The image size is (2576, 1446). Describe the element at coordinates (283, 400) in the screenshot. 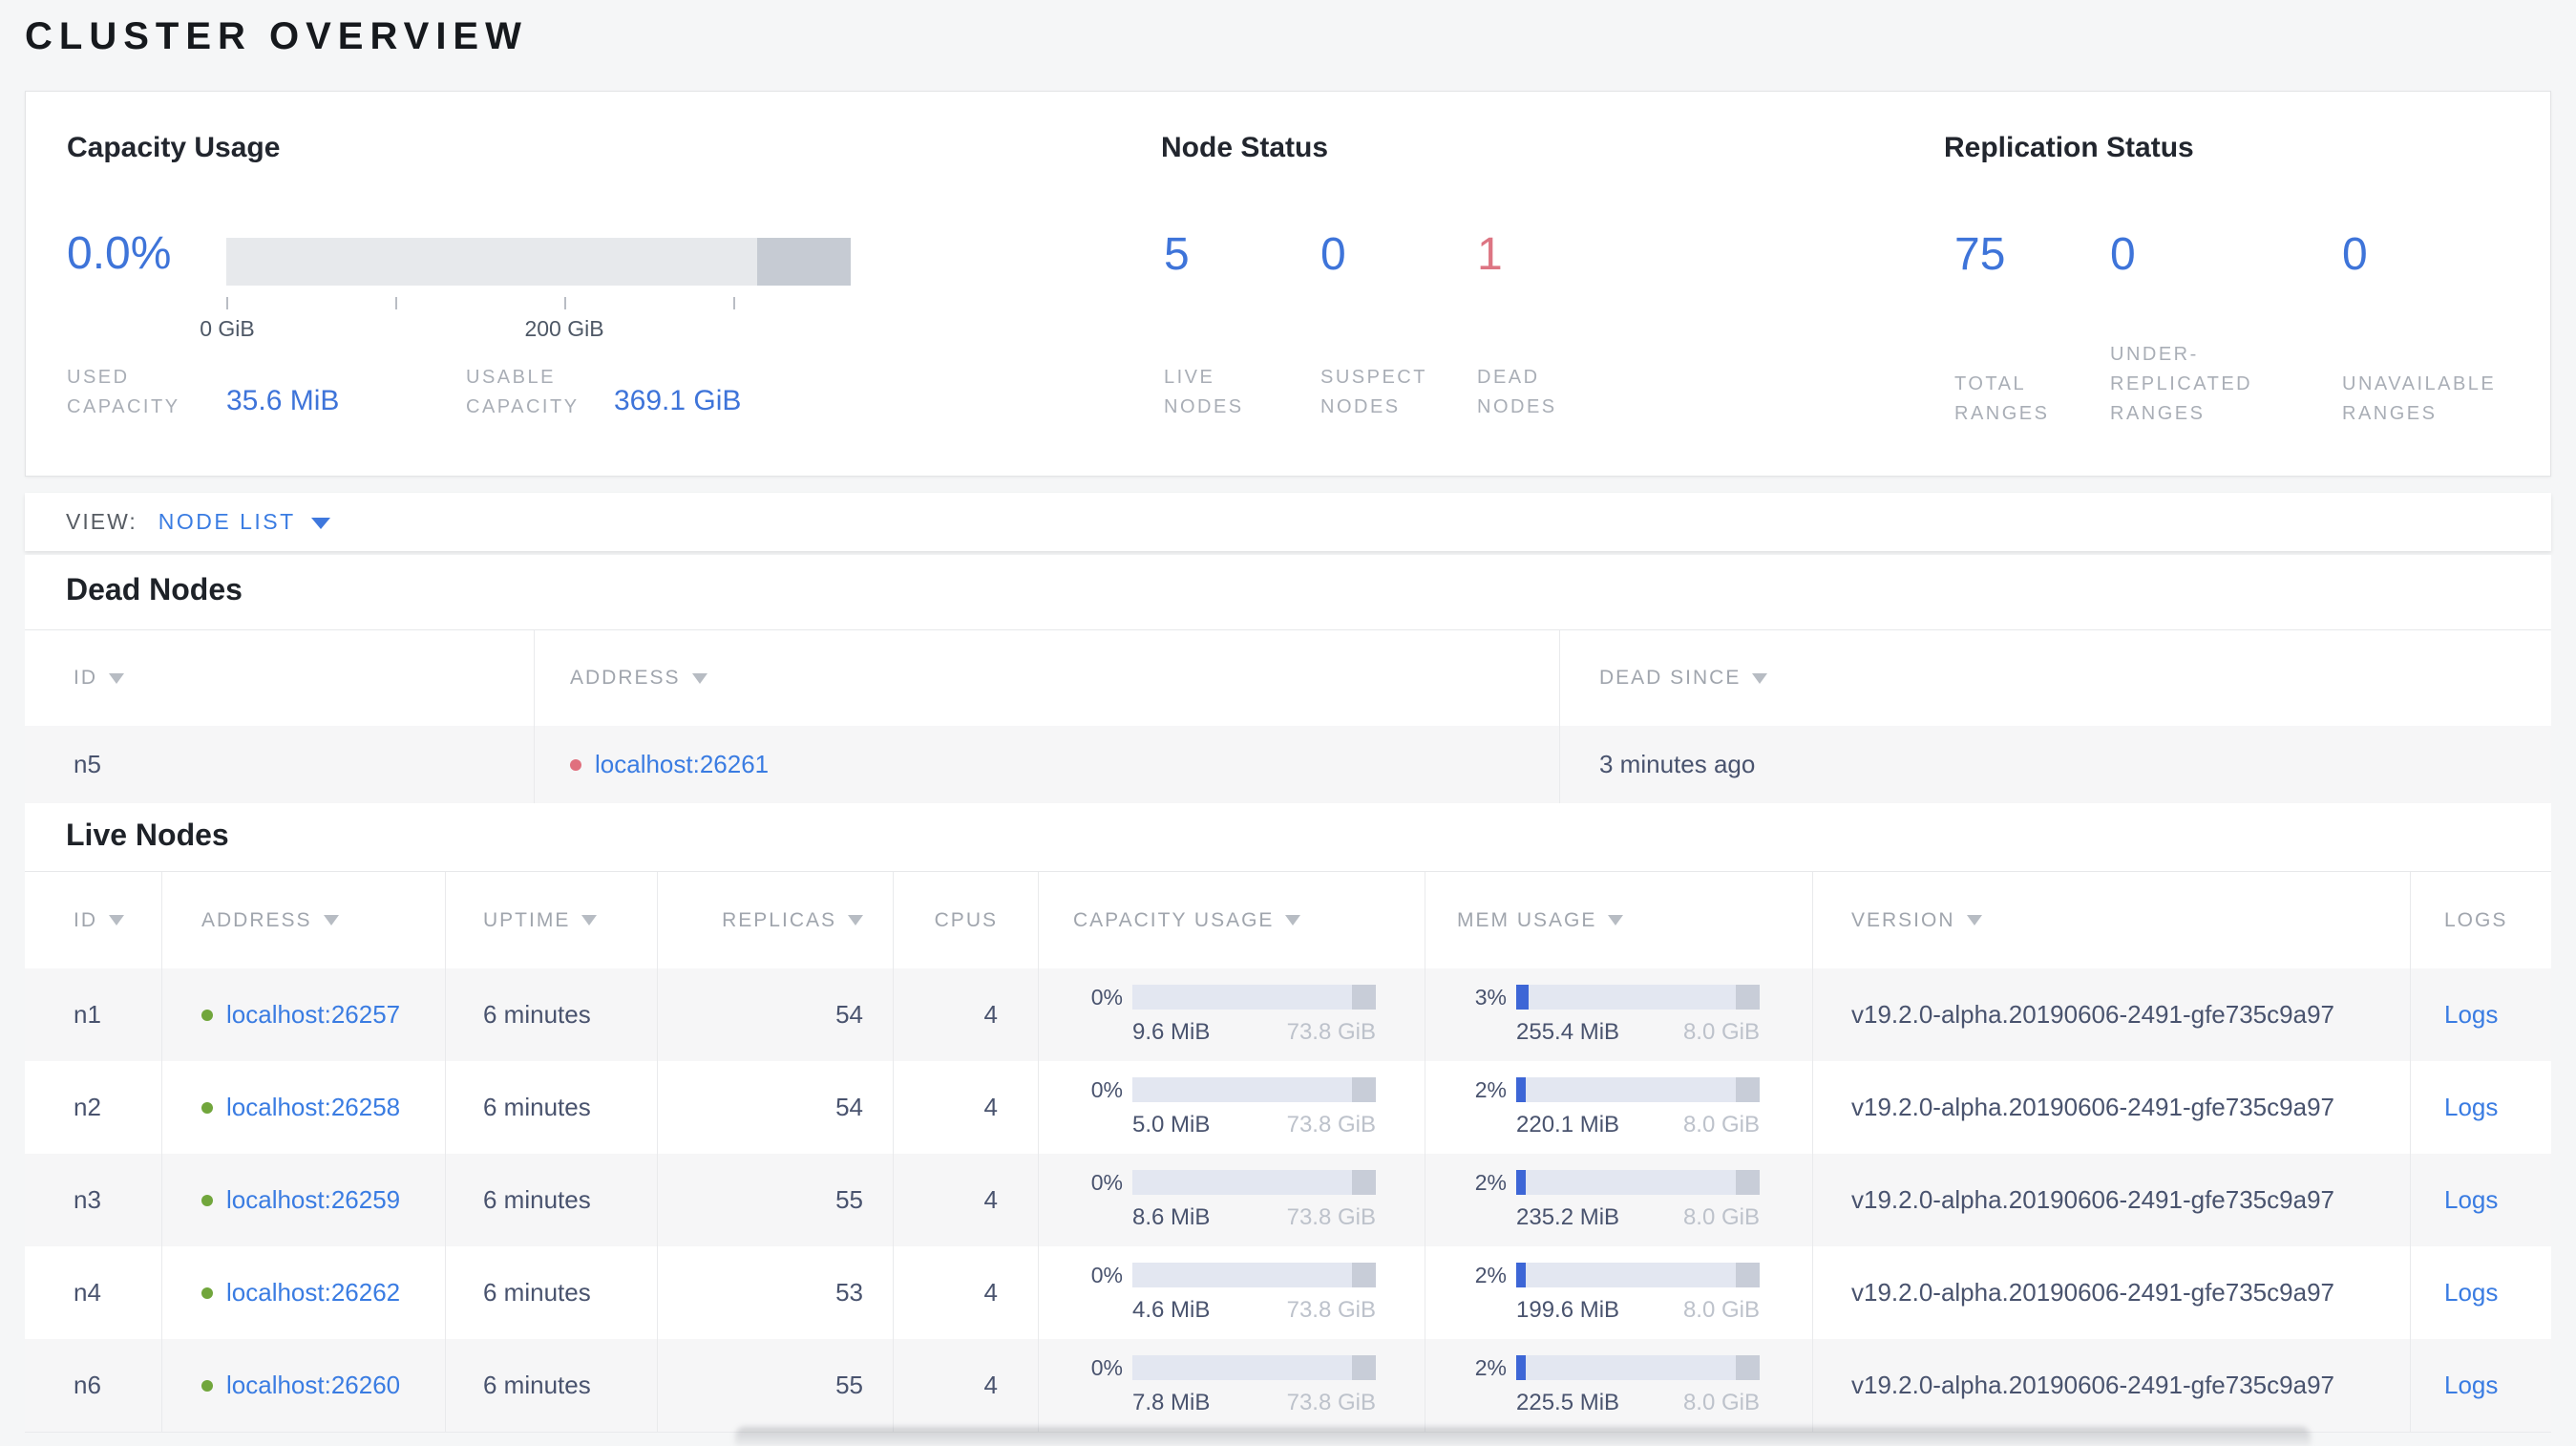

I see `used-capacity-value: 35.6 MiB` at that location.